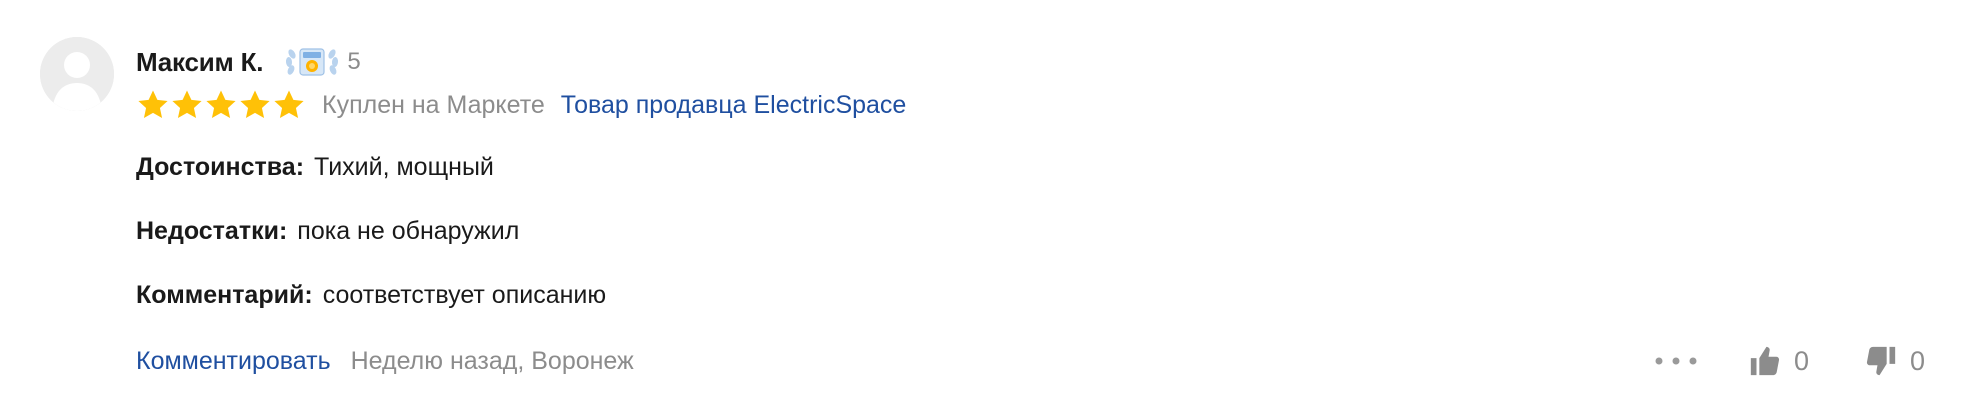 This screenshot has height=418, width=1966. Describe the element at coordinates (233, 361) in the screenshot. I see `comment-button: Комментировать` at that location.